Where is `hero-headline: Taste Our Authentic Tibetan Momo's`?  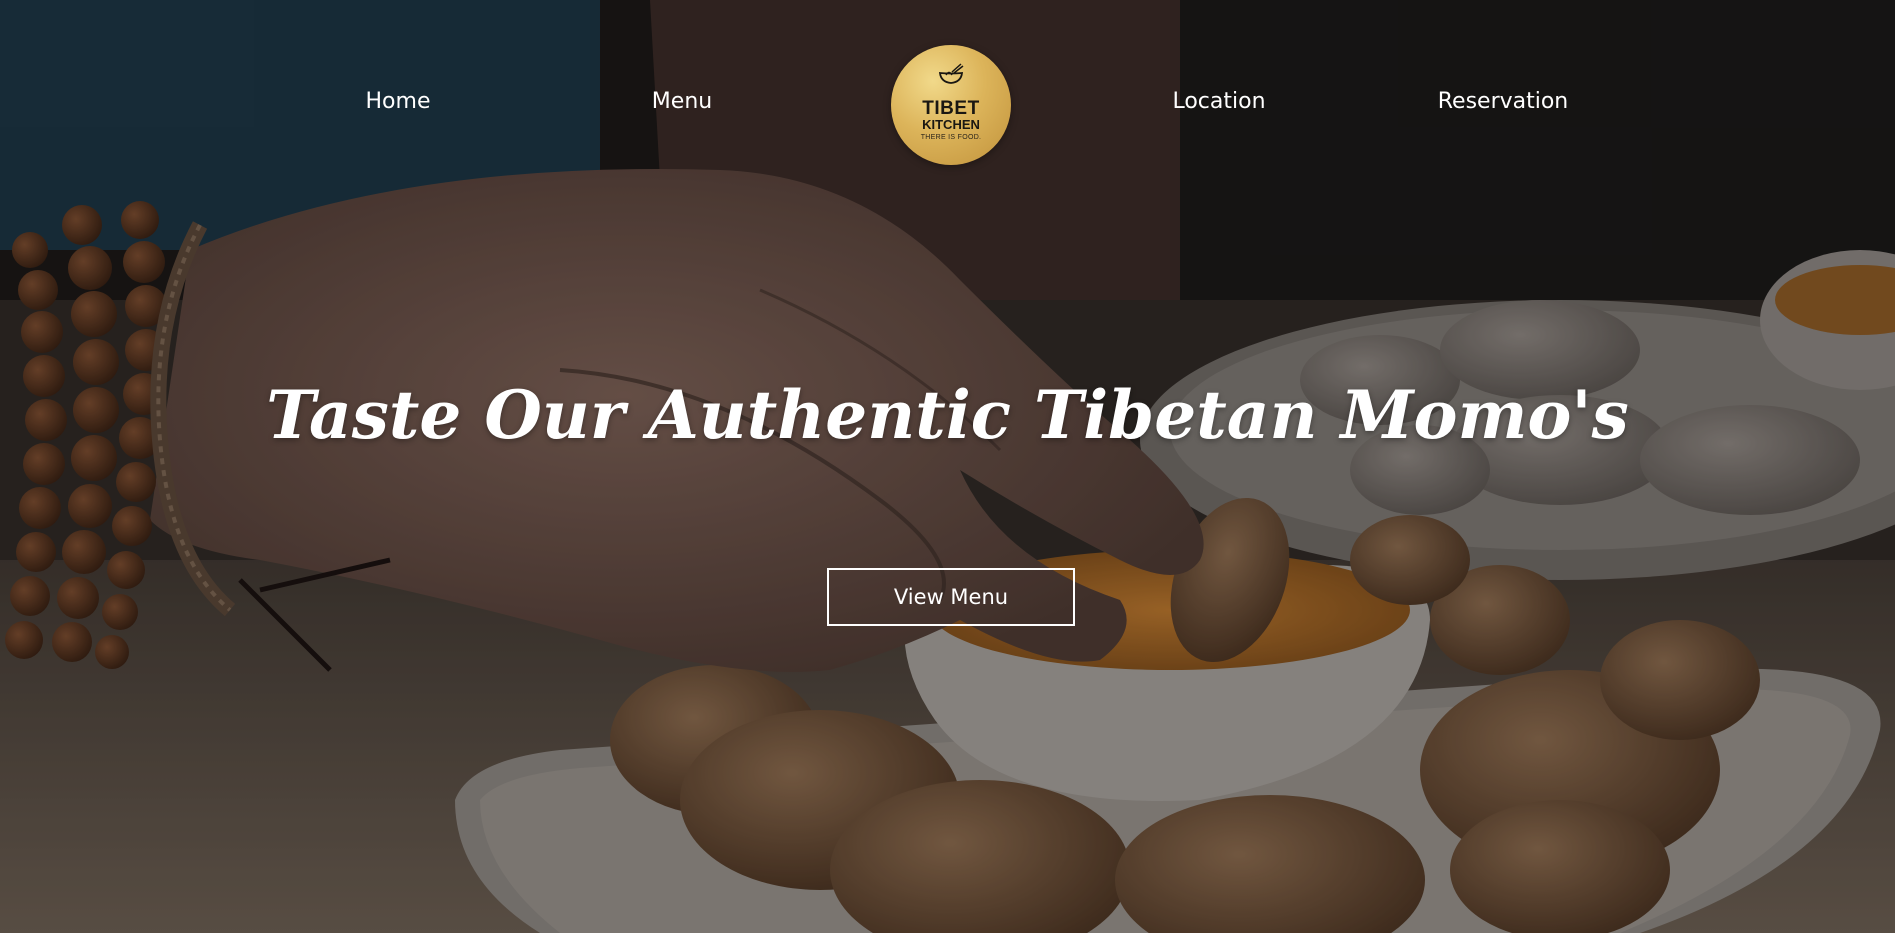 hero-headline: Taste Our Authentic Tibetan Momo's is located at coordinates (947, 415).